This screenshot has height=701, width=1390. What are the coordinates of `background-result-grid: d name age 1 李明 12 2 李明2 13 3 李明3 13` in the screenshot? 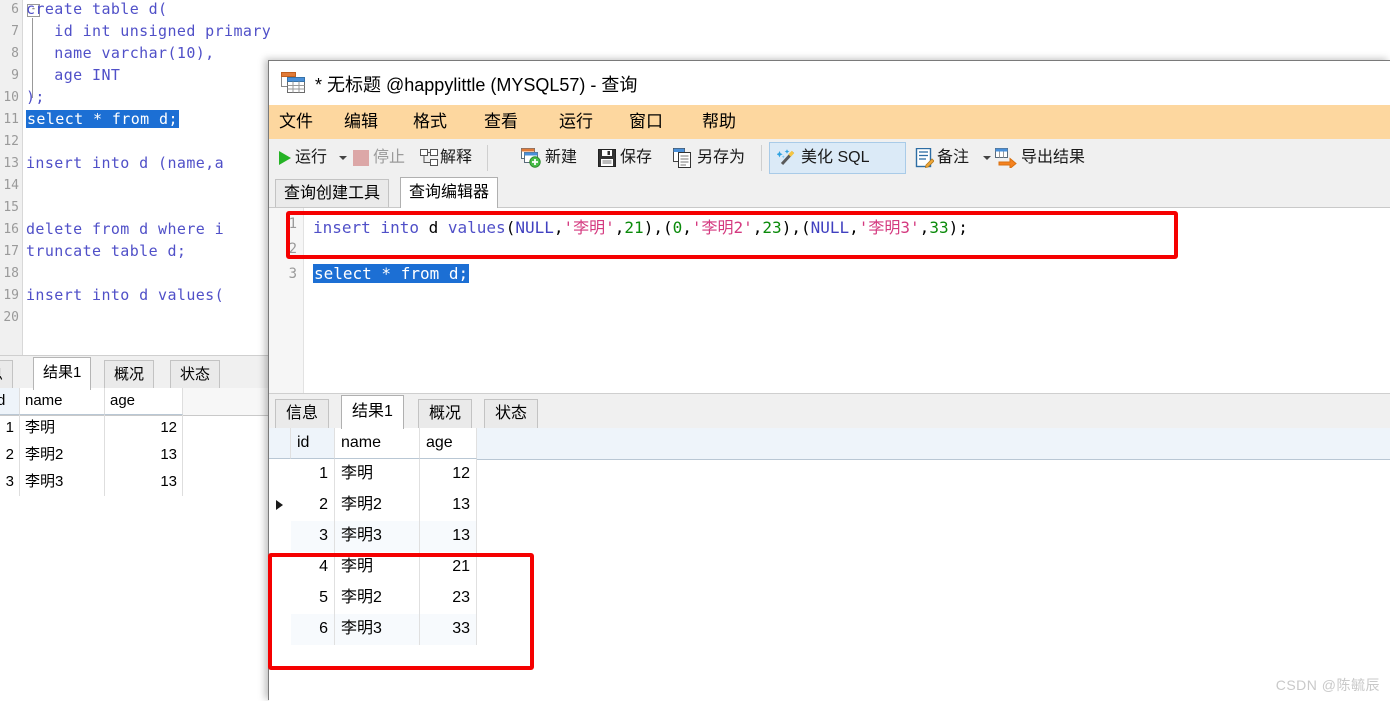 It's located at (135, 450).